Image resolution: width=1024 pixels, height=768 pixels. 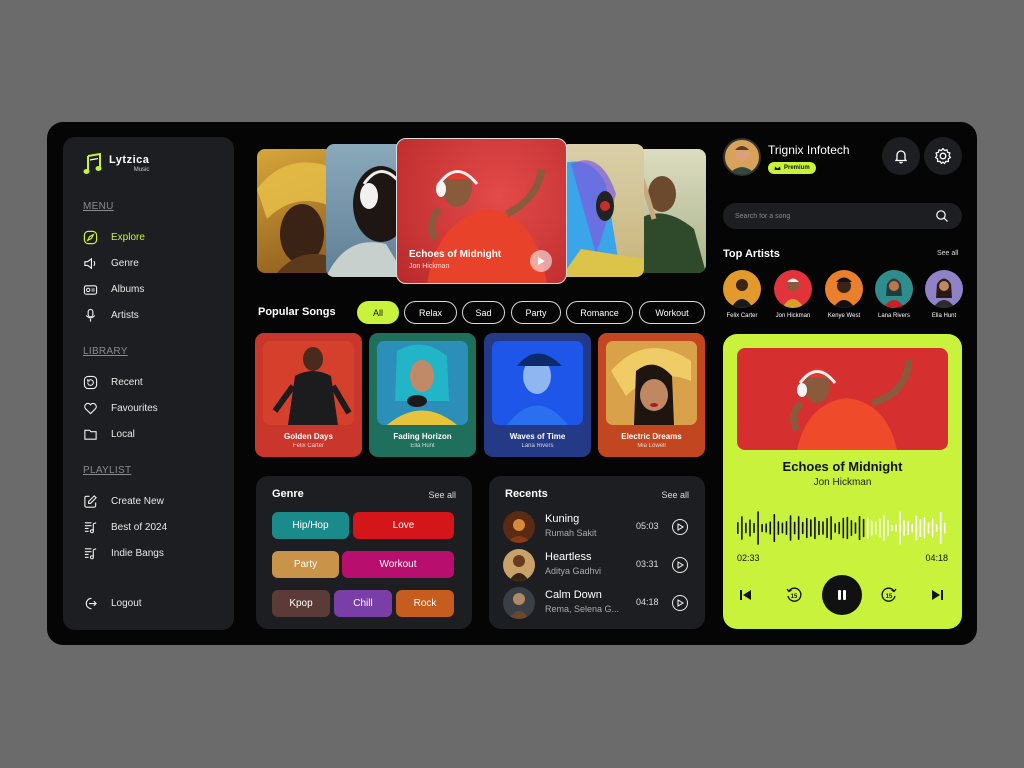 What do you see at coordinates (128, 237) in the screenshot?
I see `sidebar-item-label: Explore` at bounding box center [128, 237].